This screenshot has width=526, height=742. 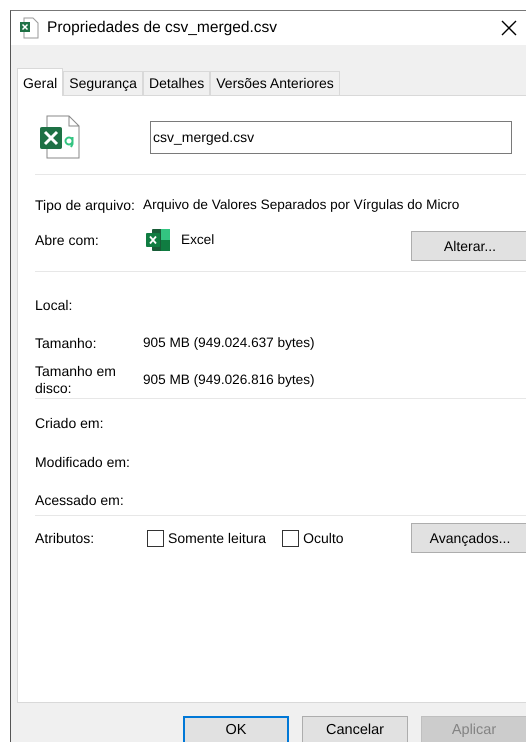 I want to click on spreadsheet-app-icon, so click(x=158, y=240).